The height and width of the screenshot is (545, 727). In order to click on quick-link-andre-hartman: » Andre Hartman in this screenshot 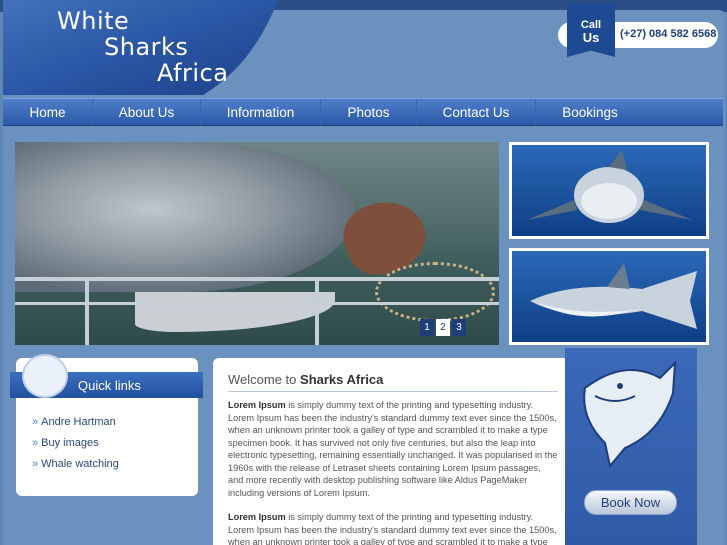, I will do `click(75, 422)`.